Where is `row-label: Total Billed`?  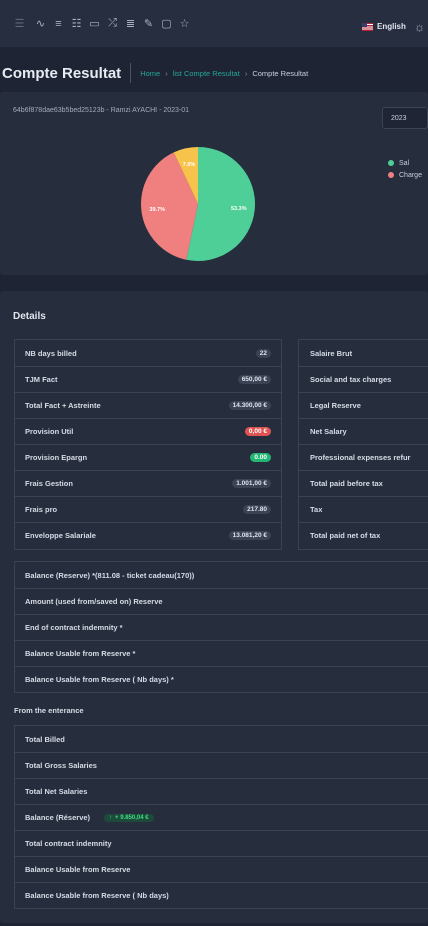
row-label: Total Billed is located at coordinates (45, 739).